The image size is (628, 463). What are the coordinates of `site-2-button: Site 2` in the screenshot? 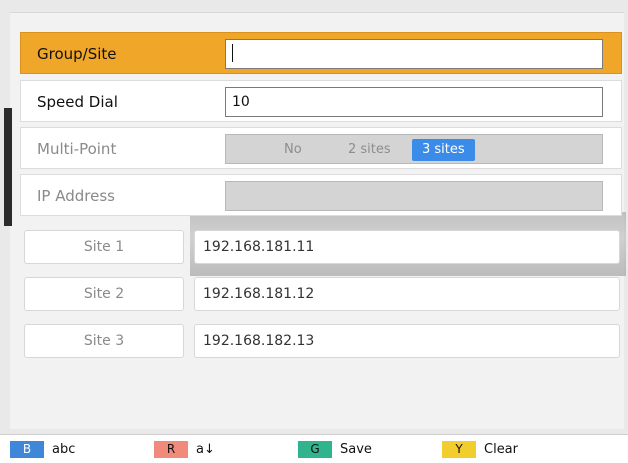 It's located at (104, 294).